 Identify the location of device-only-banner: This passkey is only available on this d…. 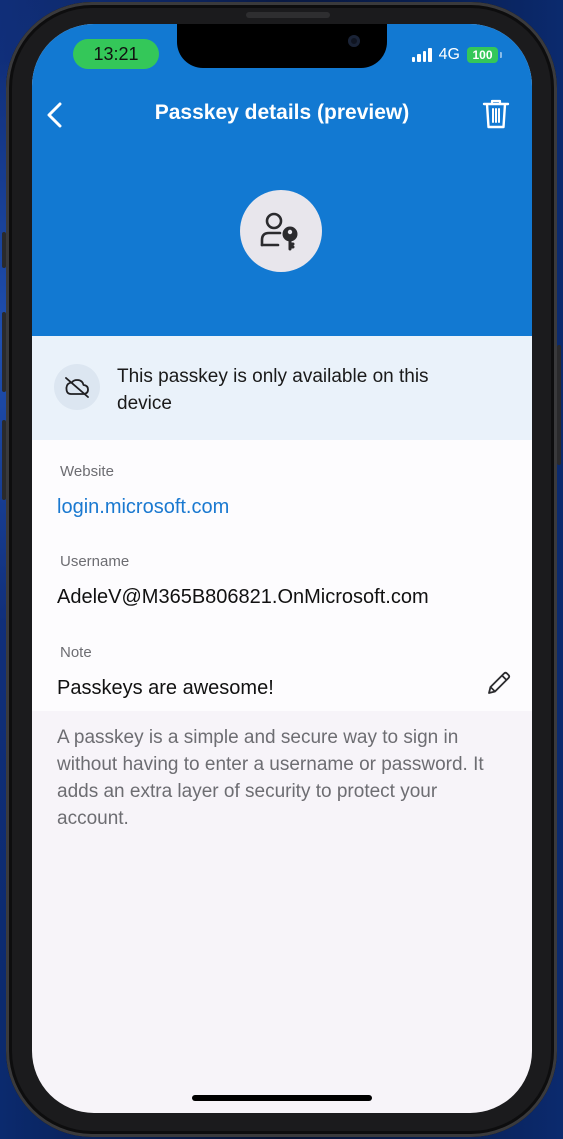
(282, 388).